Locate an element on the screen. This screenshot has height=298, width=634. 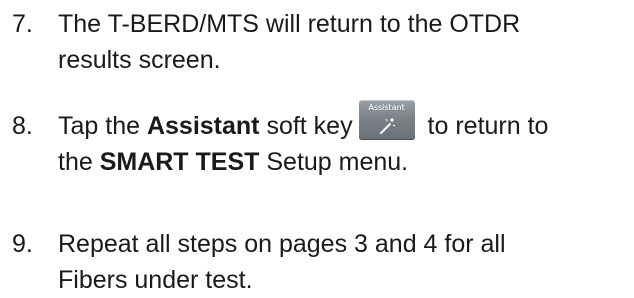
step-line: the SMART TEST Setup menu. is located at coordinates (343, 162).